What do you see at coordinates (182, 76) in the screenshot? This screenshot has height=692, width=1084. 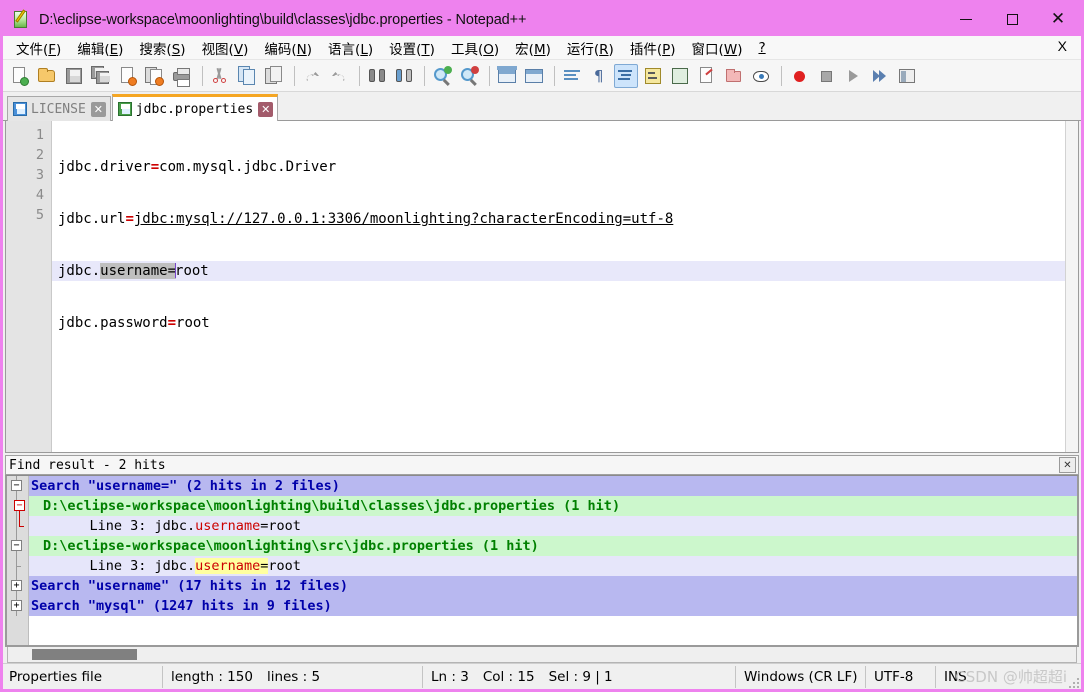 I see `print-button` at bounding box center [182, 76].